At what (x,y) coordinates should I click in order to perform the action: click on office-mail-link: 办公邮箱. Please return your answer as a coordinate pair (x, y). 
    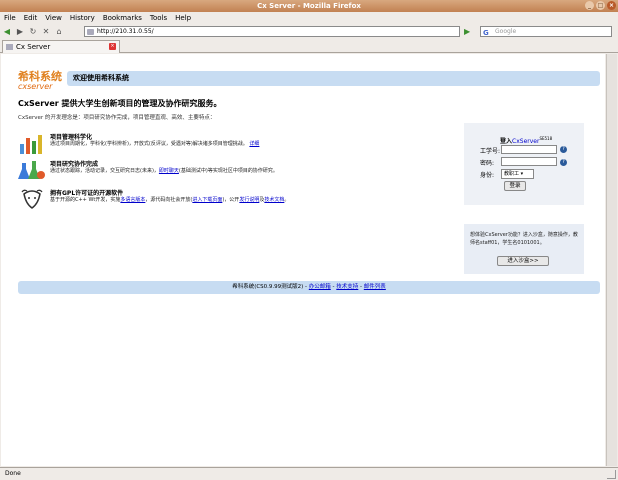
    Looking at the image, I should click on (320, 287).